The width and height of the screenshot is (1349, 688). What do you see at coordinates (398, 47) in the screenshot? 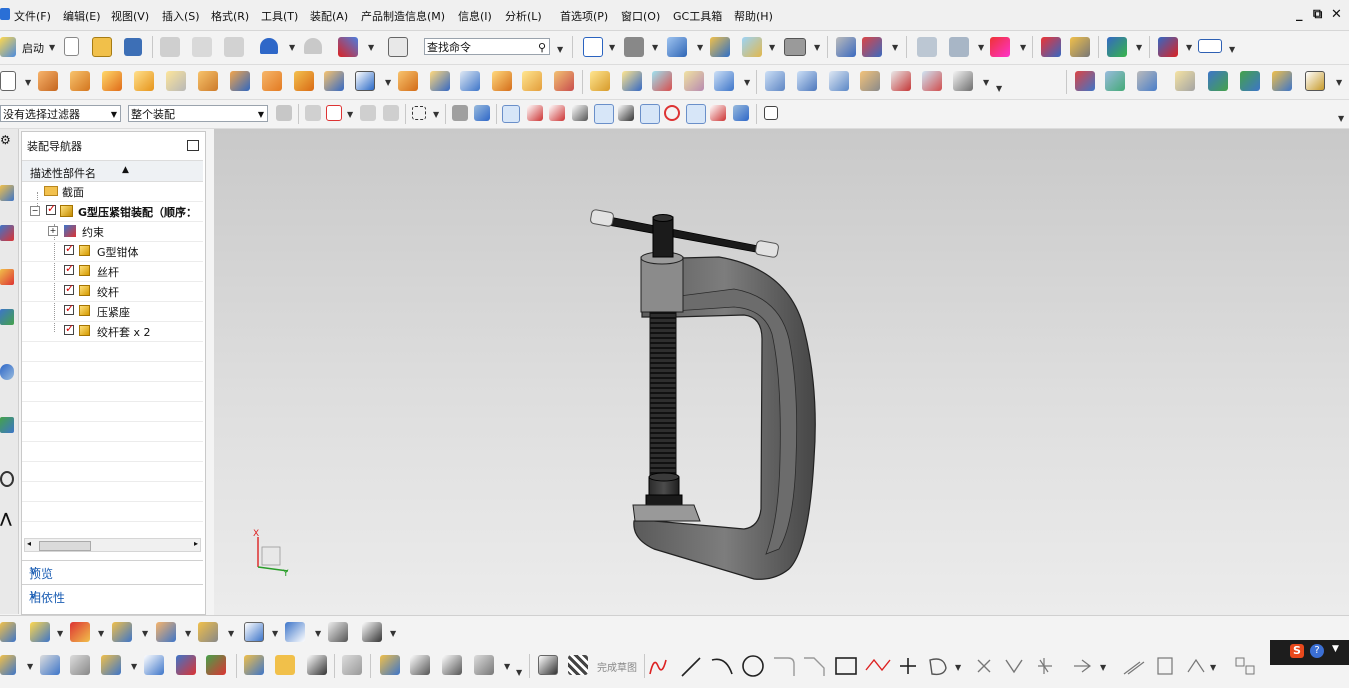
I see `command-finder-icon` at bounding box center [398, 47].